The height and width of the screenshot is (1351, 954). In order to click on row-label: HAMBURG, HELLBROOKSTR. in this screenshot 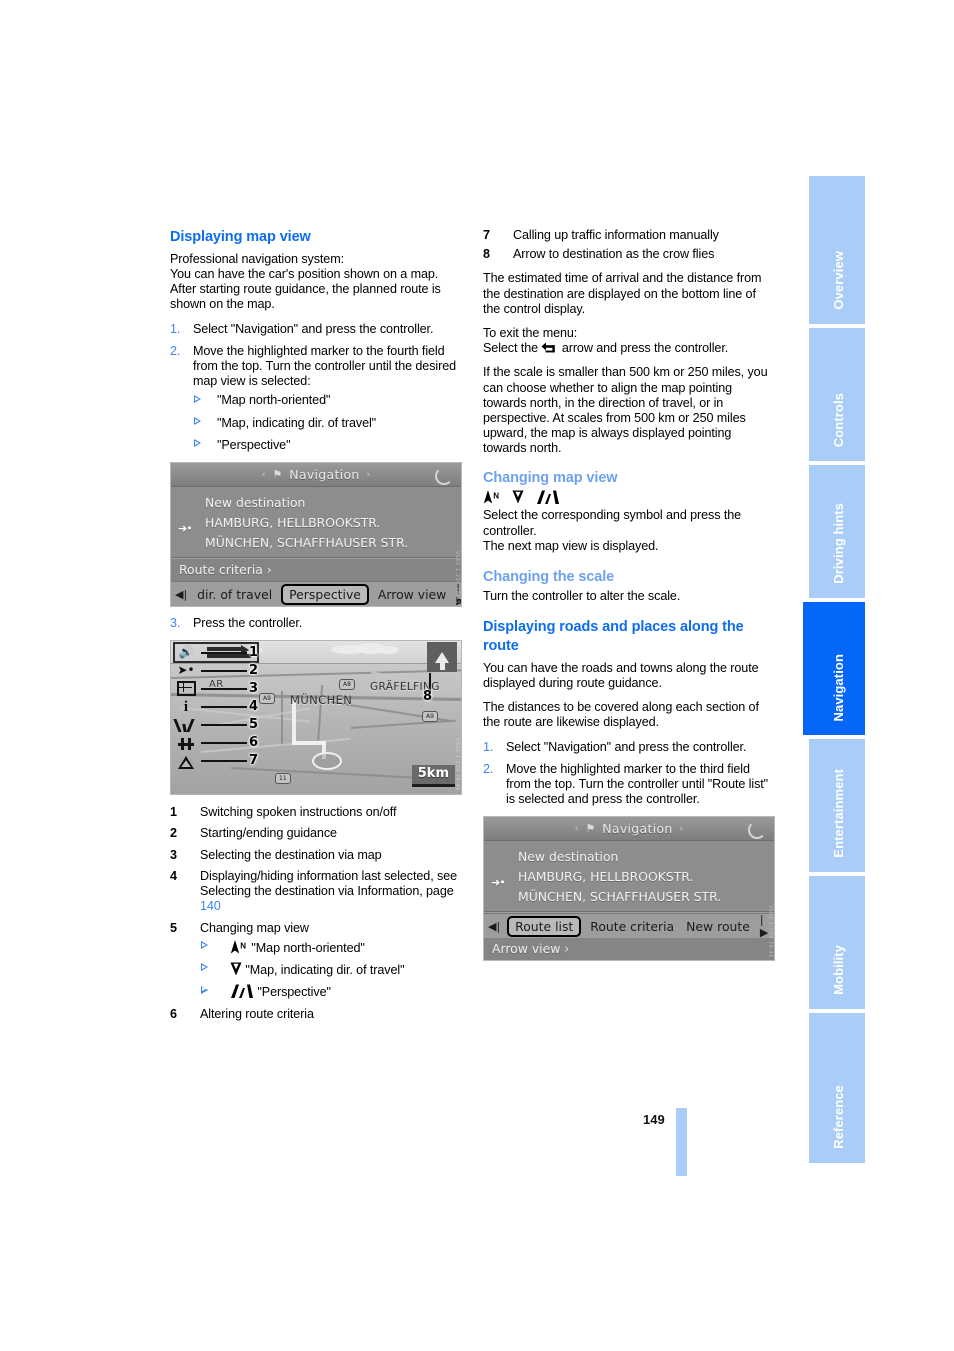, I will do `click(293, 523)`.